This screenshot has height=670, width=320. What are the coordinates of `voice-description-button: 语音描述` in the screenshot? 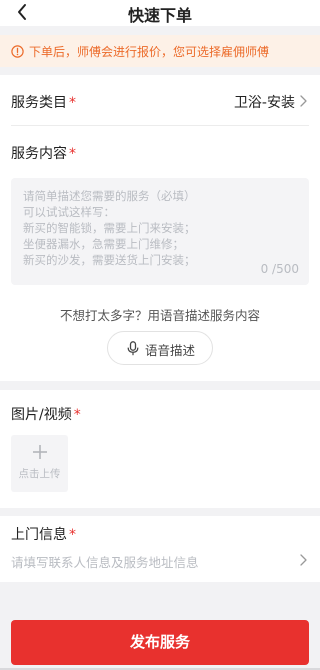 It's located at (160, 348).